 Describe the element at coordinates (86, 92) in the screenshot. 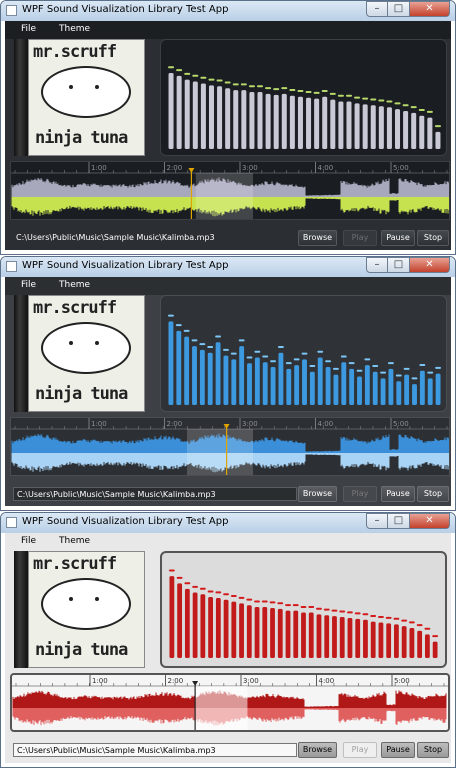

I see `album-blob-character` at that location.